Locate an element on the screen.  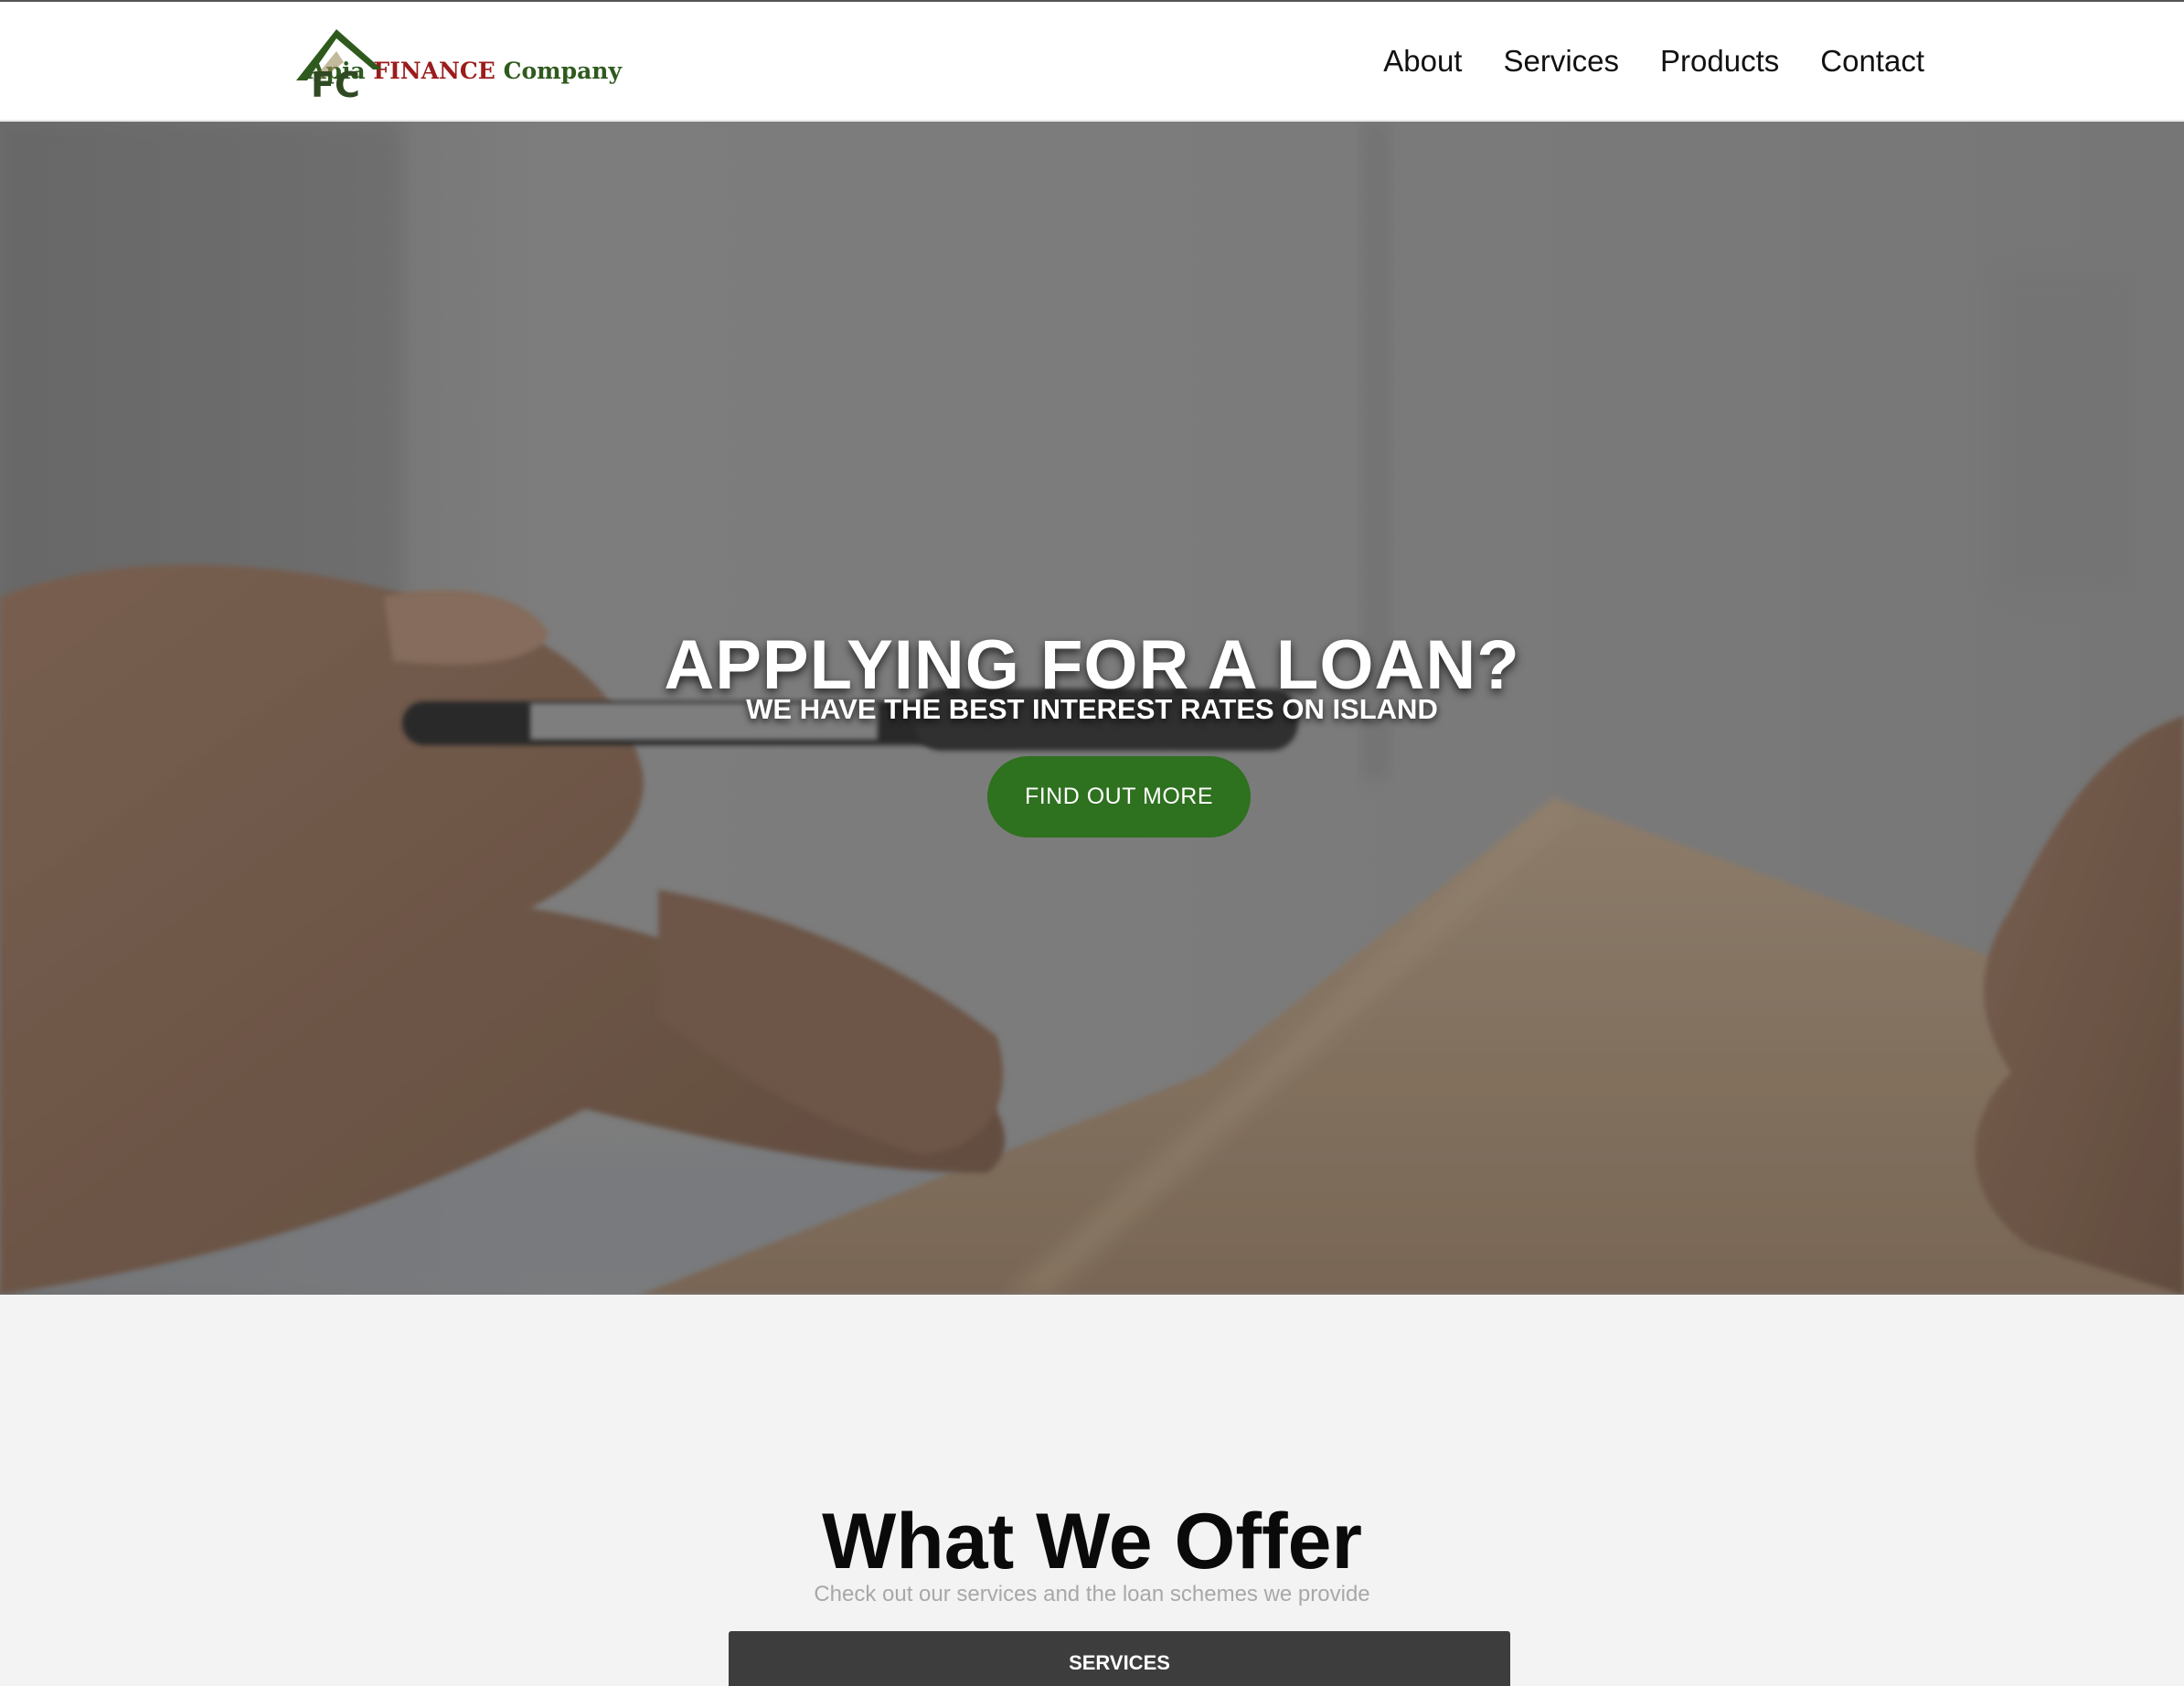
find-out-more-button: FIND OUT MORE is located at coordinates (1119, 797).